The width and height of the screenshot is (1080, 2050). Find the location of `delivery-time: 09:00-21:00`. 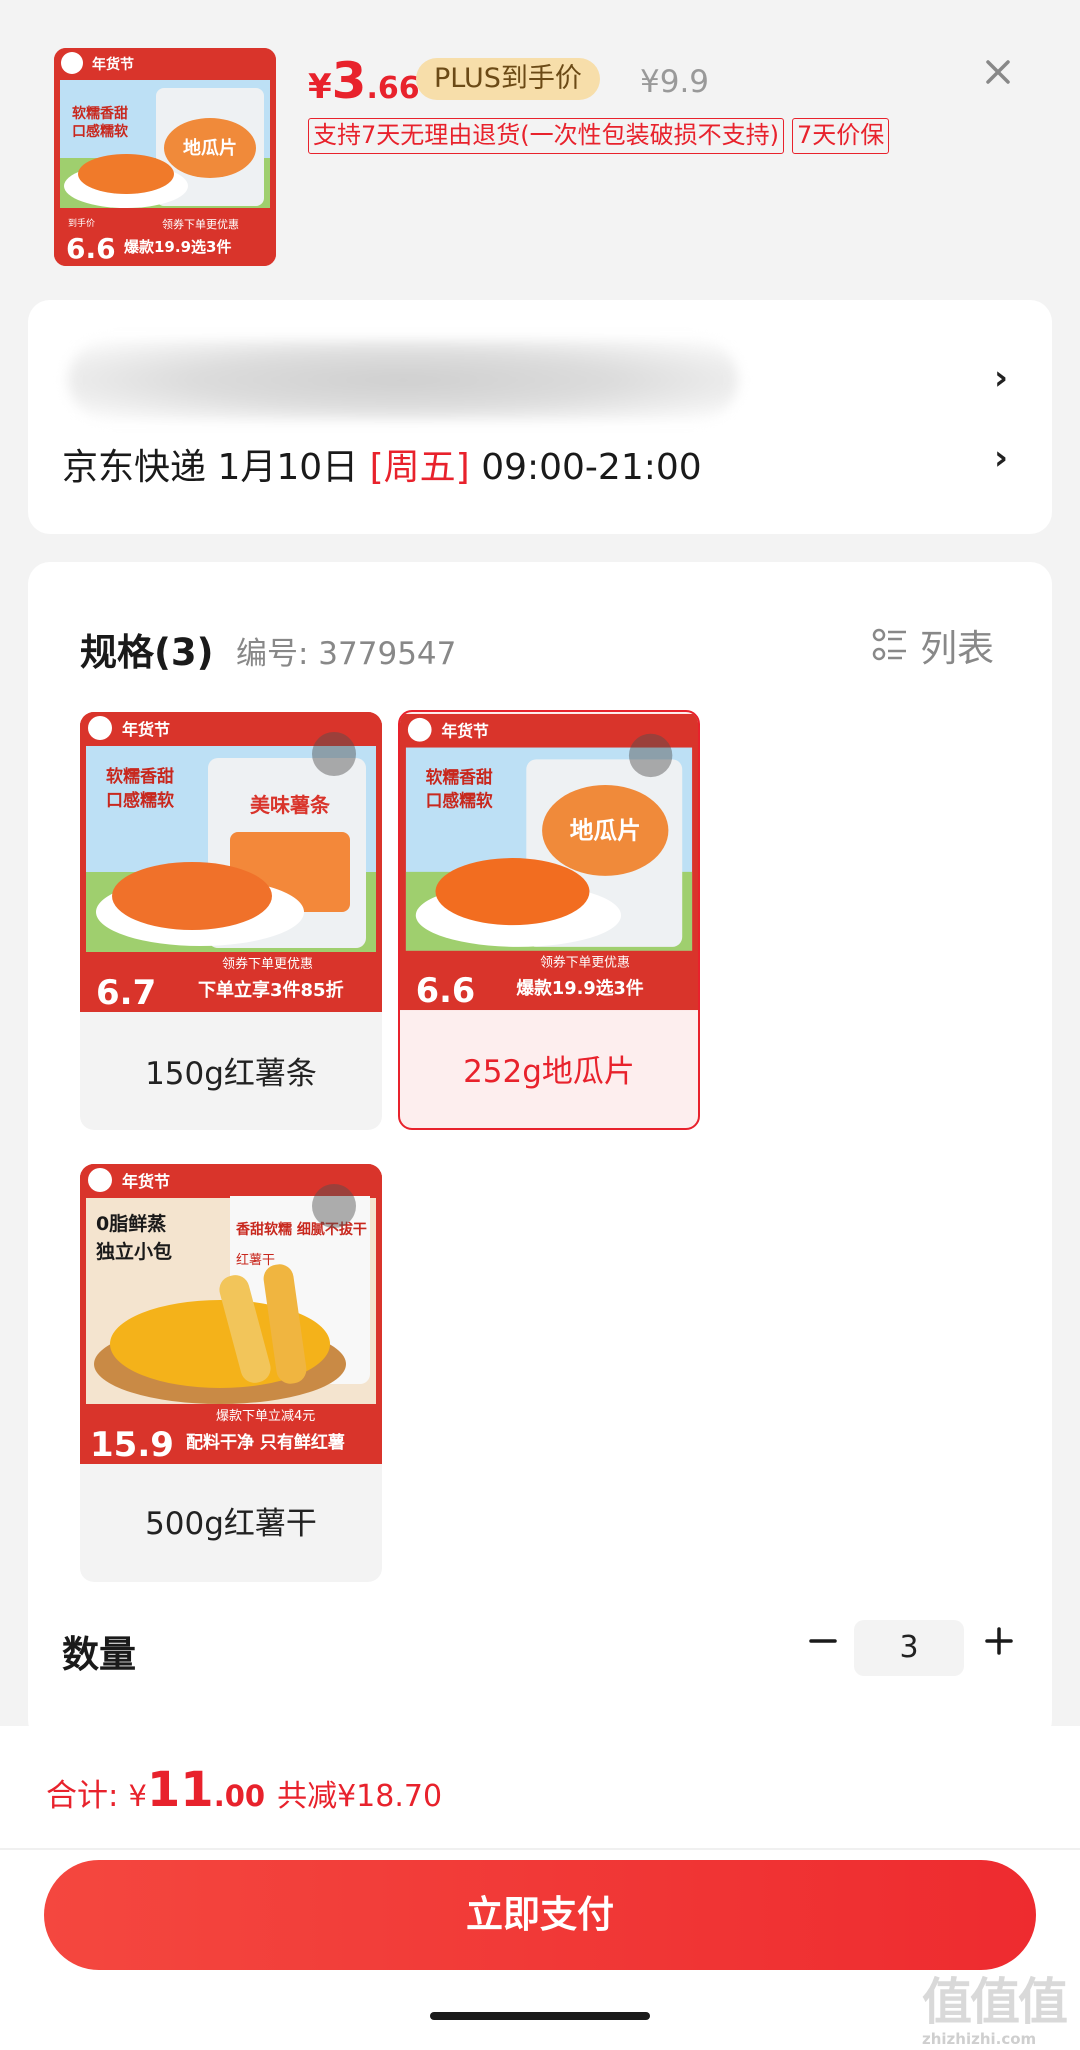

delivery-time: 09:00-21:00 is located at coordinates (591, 467).